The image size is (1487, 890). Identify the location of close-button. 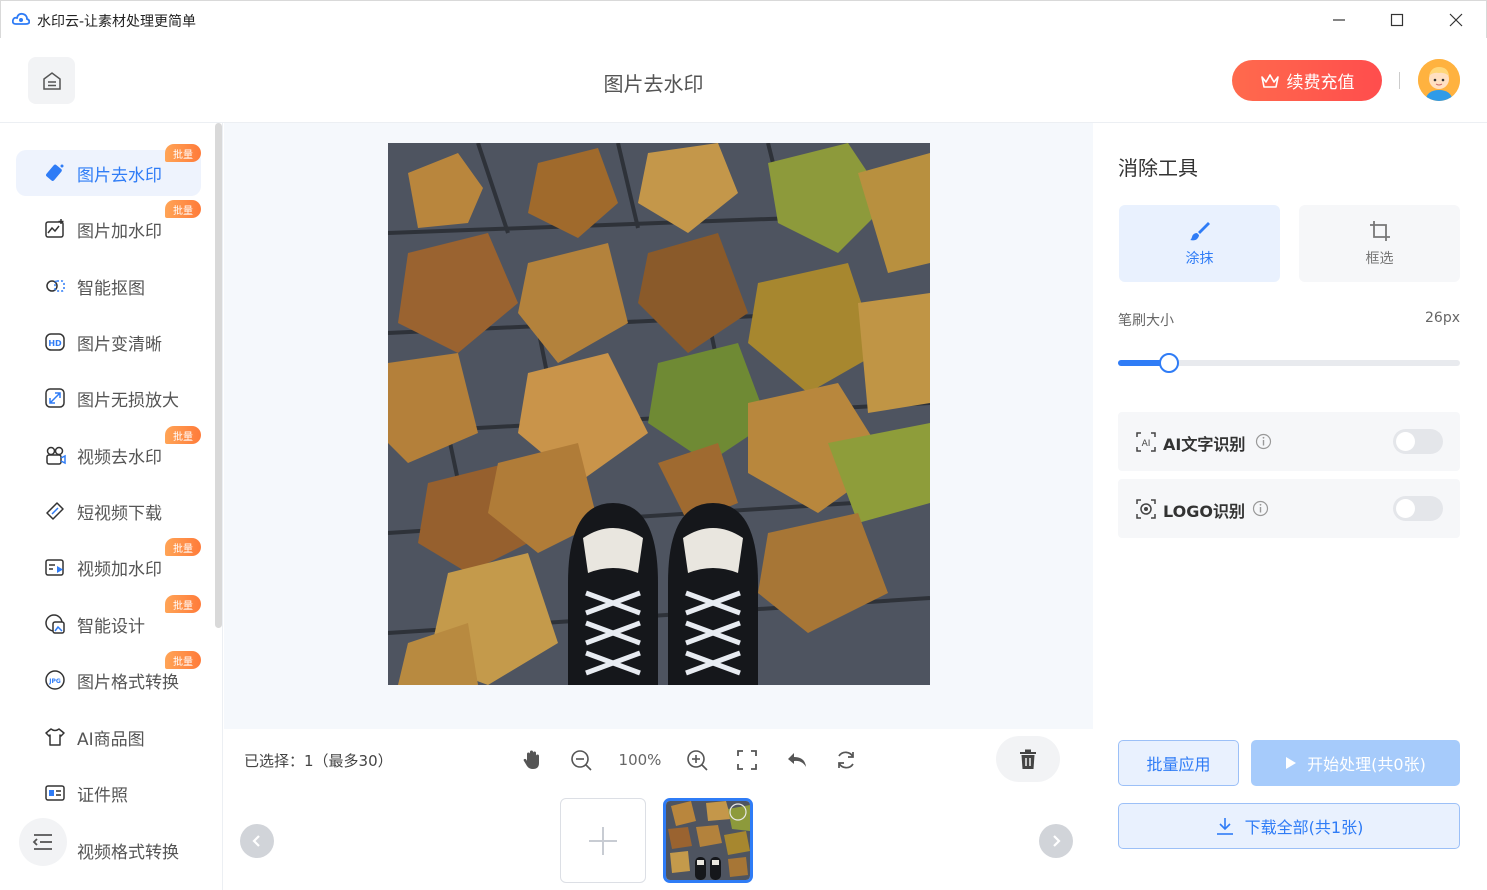
(1456, 20).